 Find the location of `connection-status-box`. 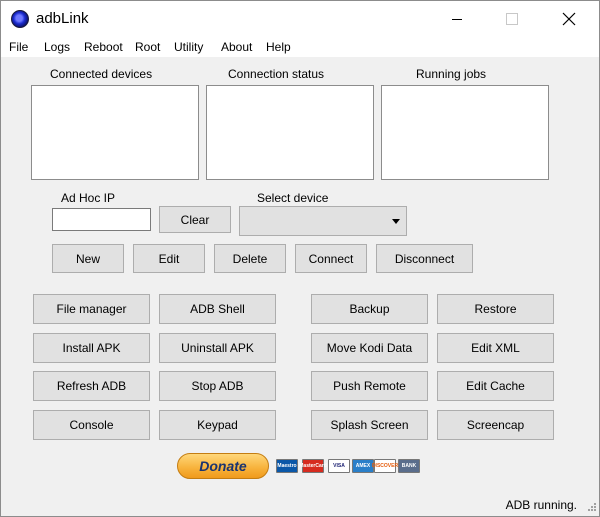

connection-status-box is located at coordinates (290, 132).